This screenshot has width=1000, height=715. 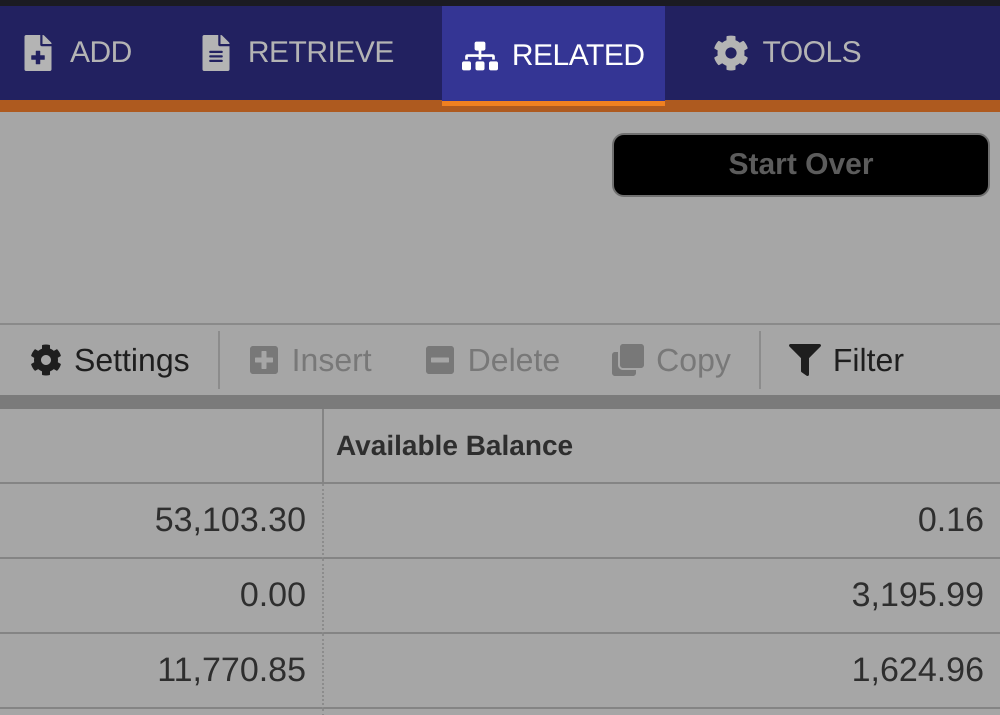 I want to click on table-cell: 53,103.30, so click(x=161, y=521).